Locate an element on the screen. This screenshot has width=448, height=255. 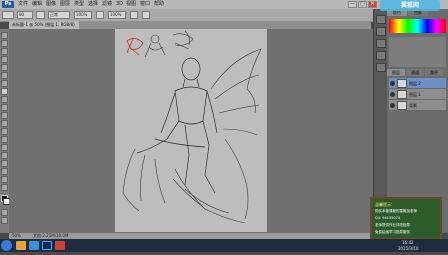
pressure-size-icon is located at coordinates (146, 15).